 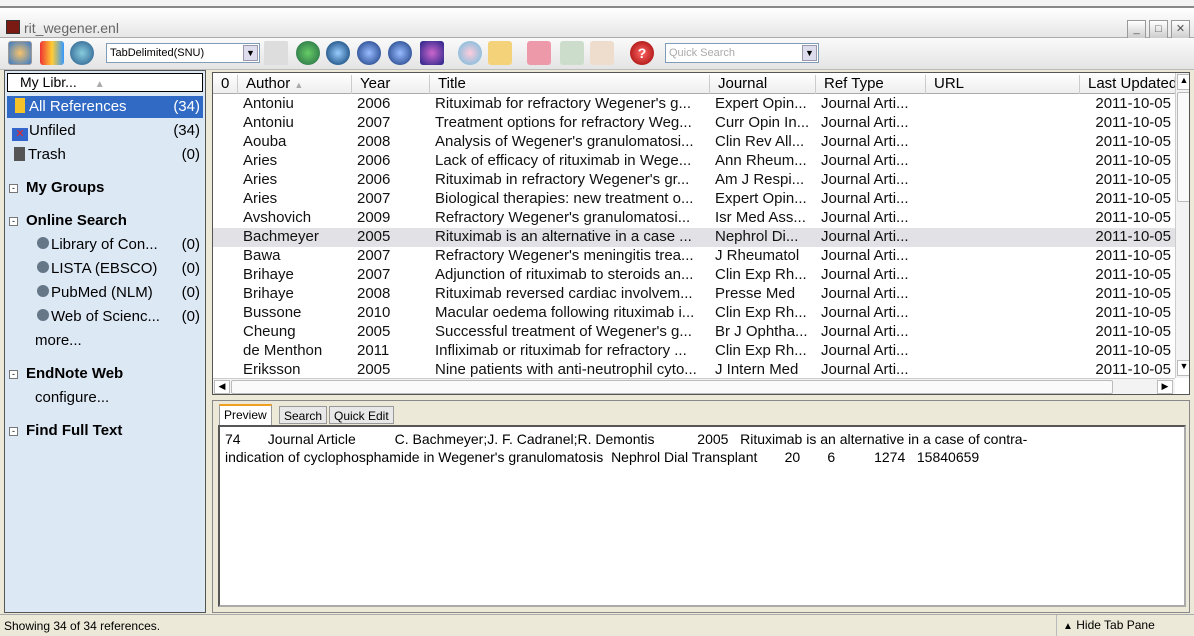 I want to click on attachment-column-header: 0, so click(x=224, y=84).